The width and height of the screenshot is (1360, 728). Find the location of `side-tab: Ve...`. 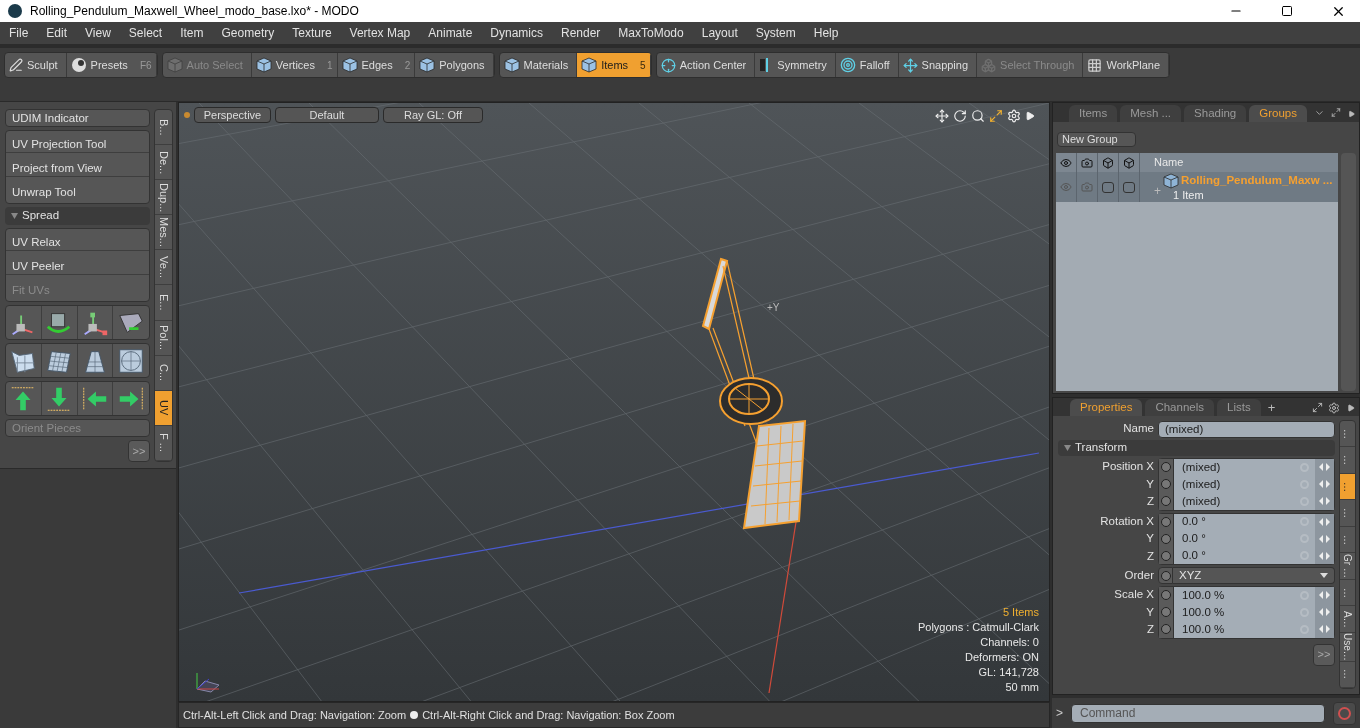

side-tab: Ve... is located at coordinates (163, 268).